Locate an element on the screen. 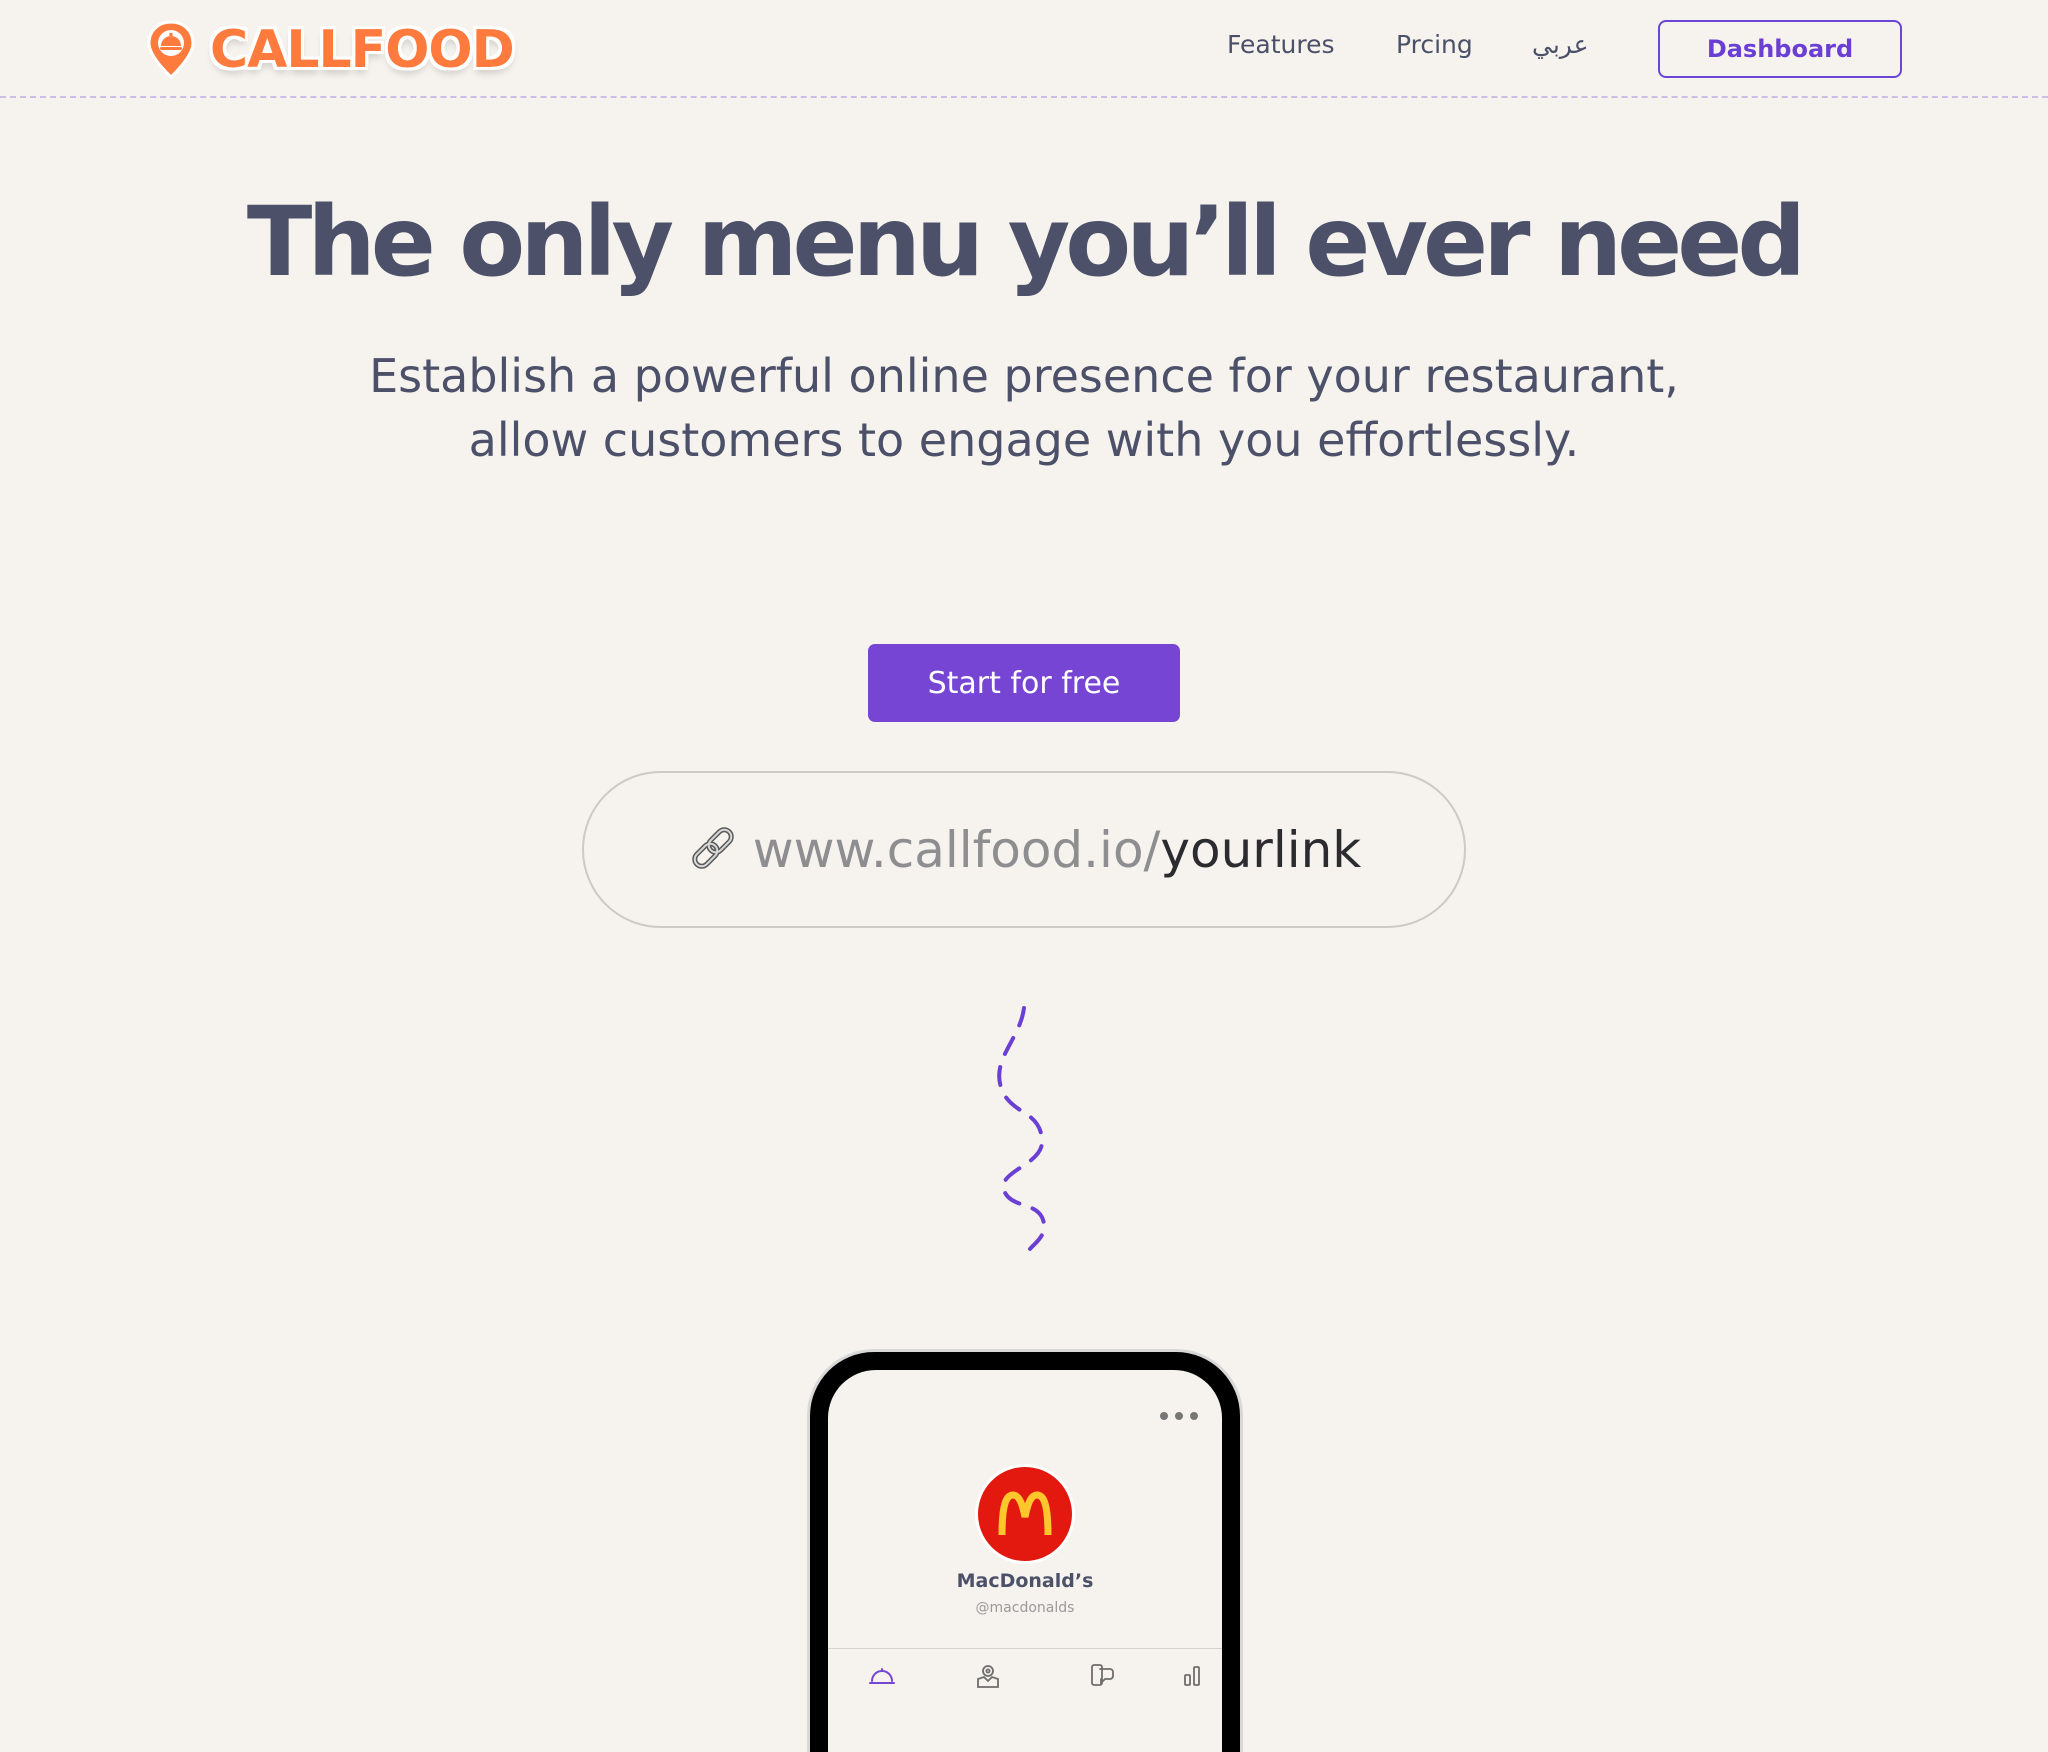  map-location-icon is located at coordinates (988, 1675).